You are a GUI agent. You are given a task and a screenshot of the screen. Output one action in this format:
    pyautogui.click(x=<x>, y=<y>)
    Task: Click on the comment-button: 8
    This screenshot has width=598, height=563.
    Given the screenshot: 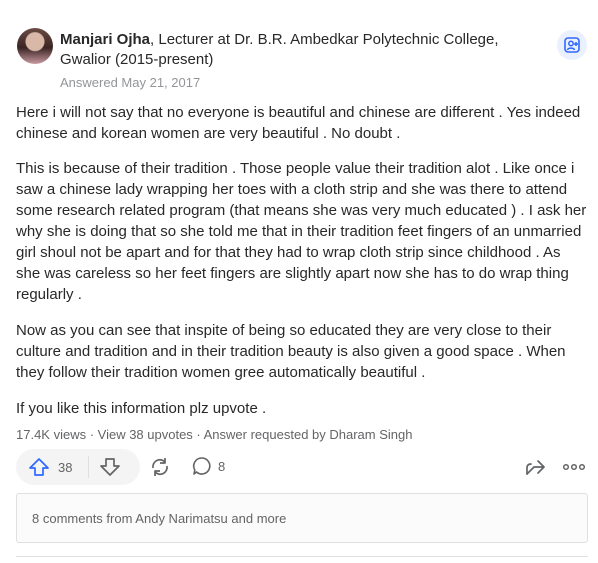 What is the action you would take?
    pyautogui.click(x=208, y=466)
    